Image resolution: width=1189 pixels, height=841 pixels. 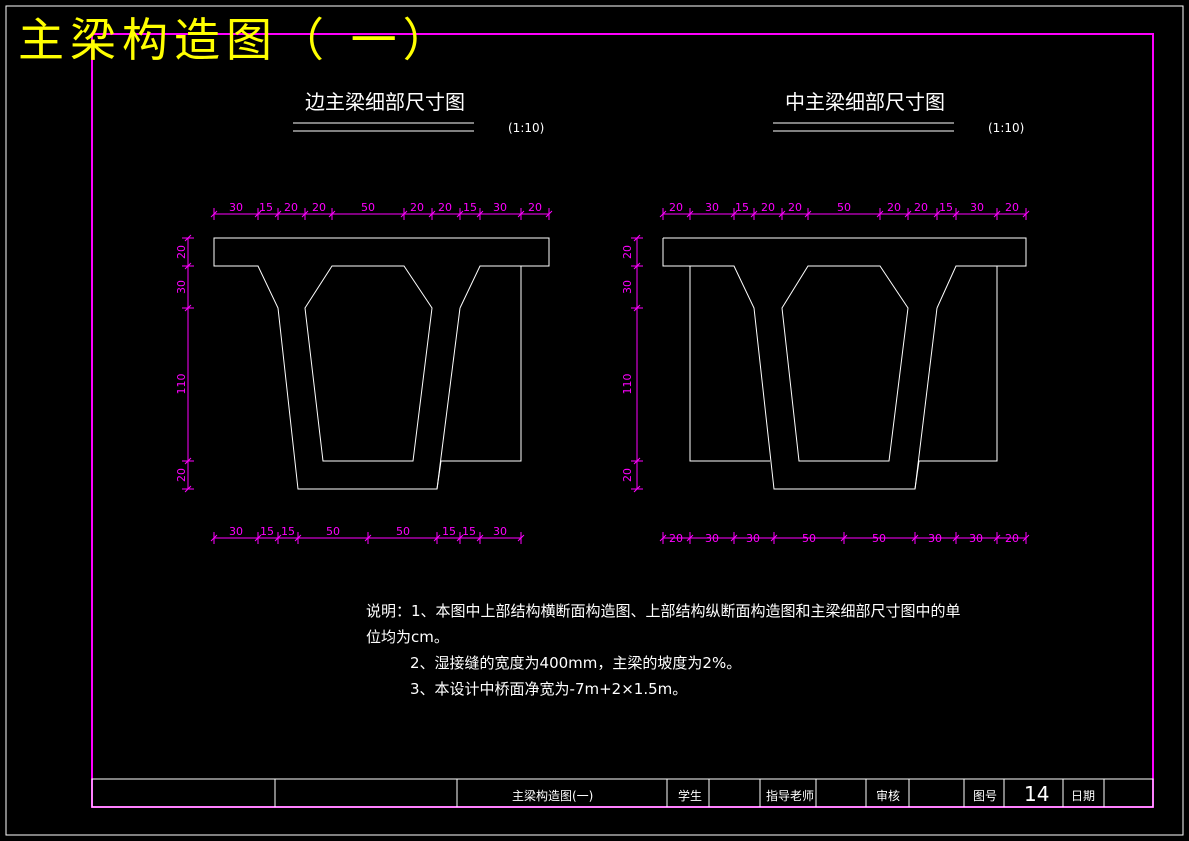 What do you see at coordinates (576, 663) in the screenshot?
I see `note-line-3: 2、湿接缝的宽度为400mm，主梁的坡度为2%。` at bounding box center [576, 663].